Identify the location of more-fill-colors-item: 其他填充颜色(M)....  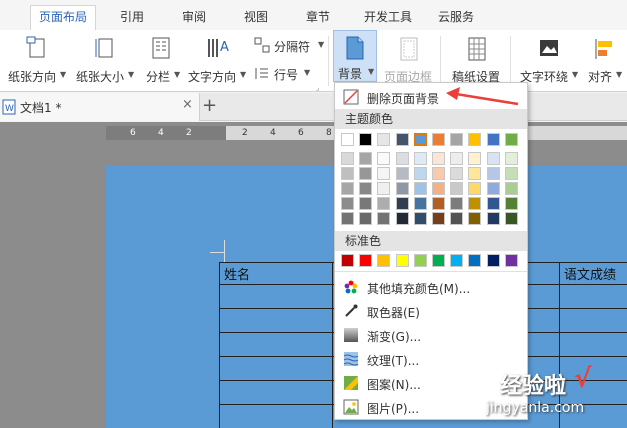
(431, 287).